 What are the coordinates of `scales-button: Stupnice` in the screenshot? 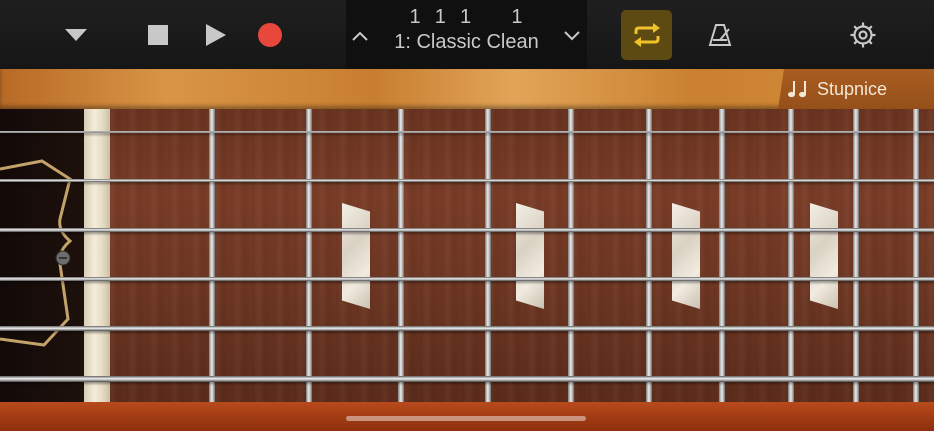 It's located at (856, 89).